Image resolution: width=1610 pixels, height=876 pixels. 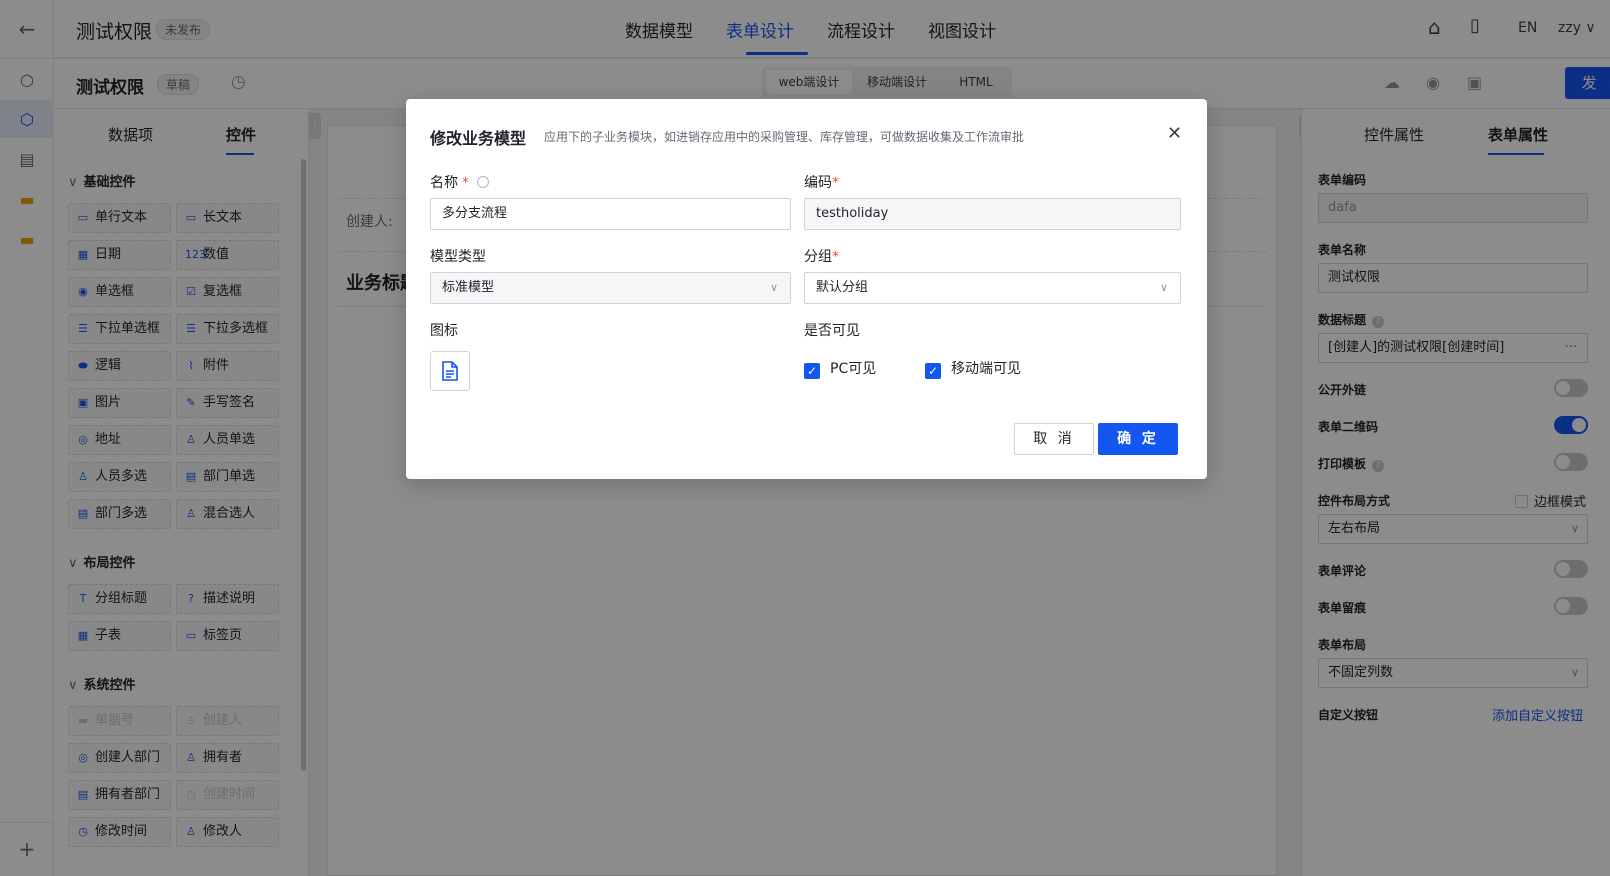 I want to click on name-input: 多分支流程, so click(x=610, y=214).